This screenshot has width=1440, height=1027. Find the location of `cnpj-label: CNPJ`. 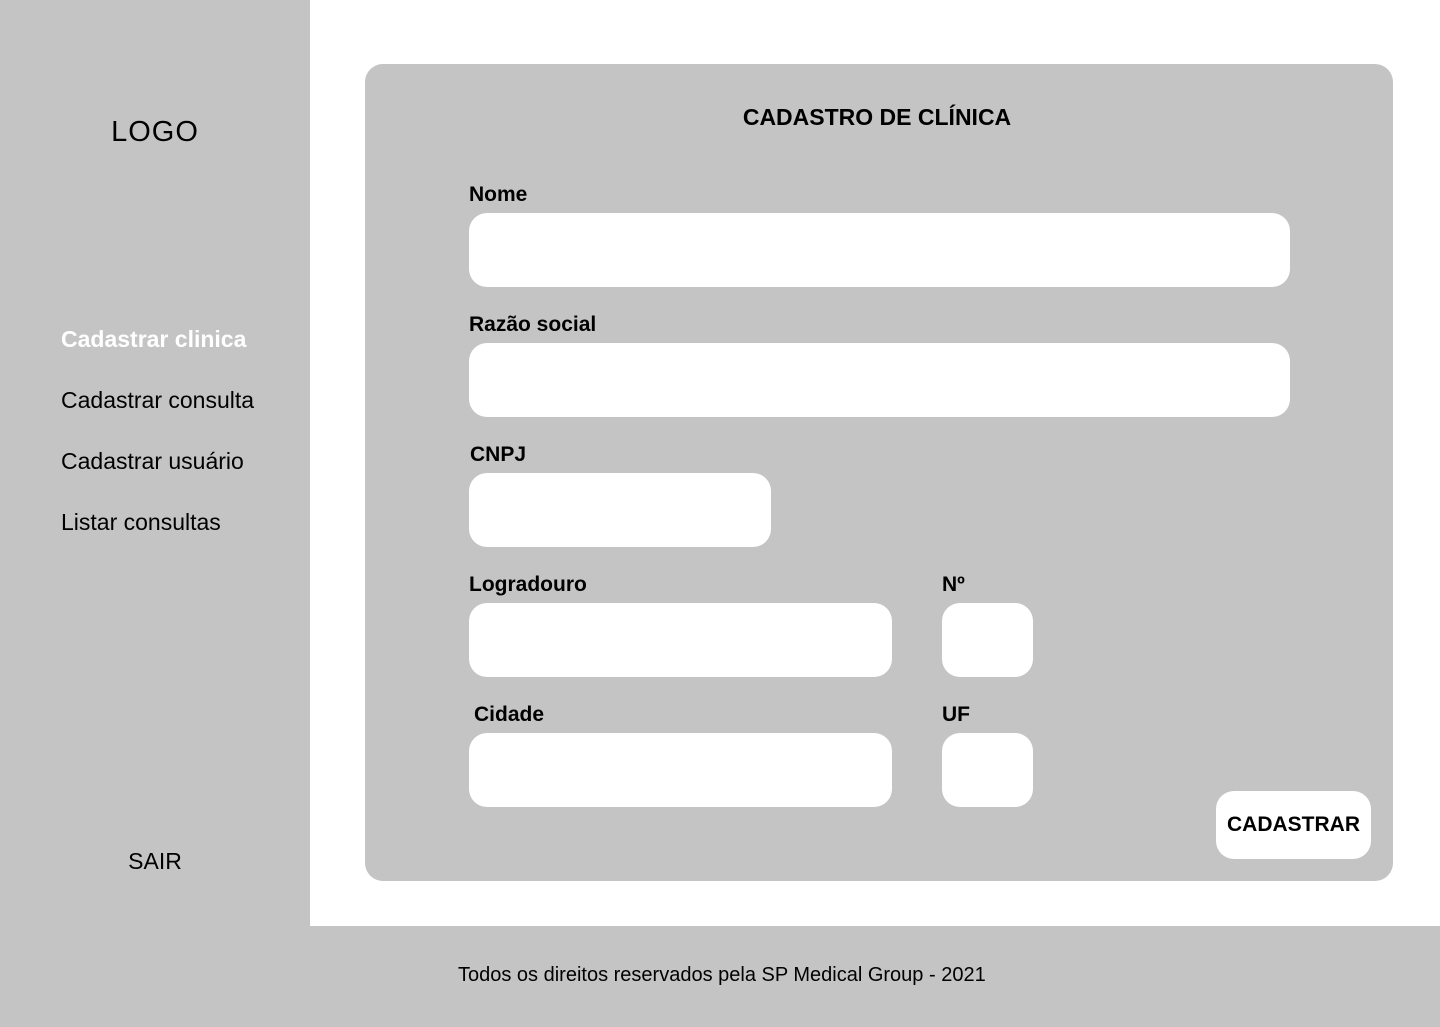

cnpj-label: CNPJ is located at coordinates (498, 454).